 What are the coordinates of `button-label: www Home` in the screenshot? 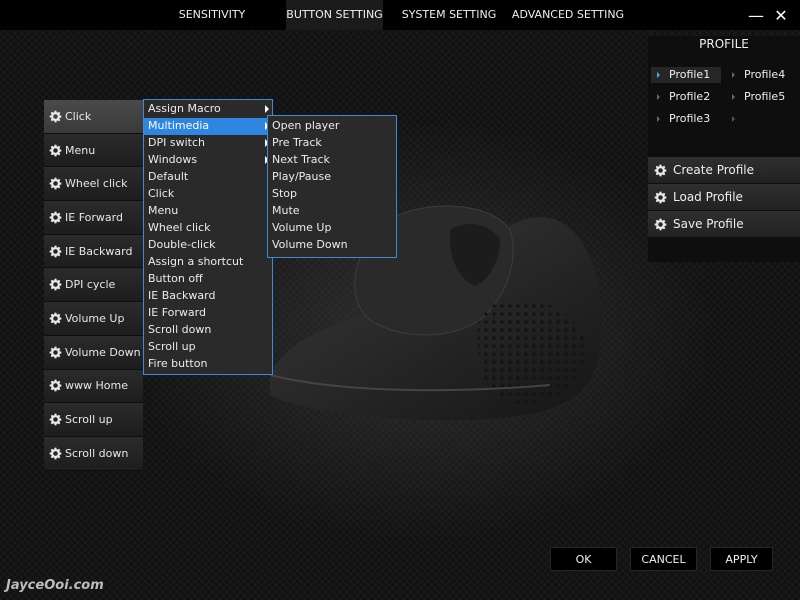 It's located at (96, 386).